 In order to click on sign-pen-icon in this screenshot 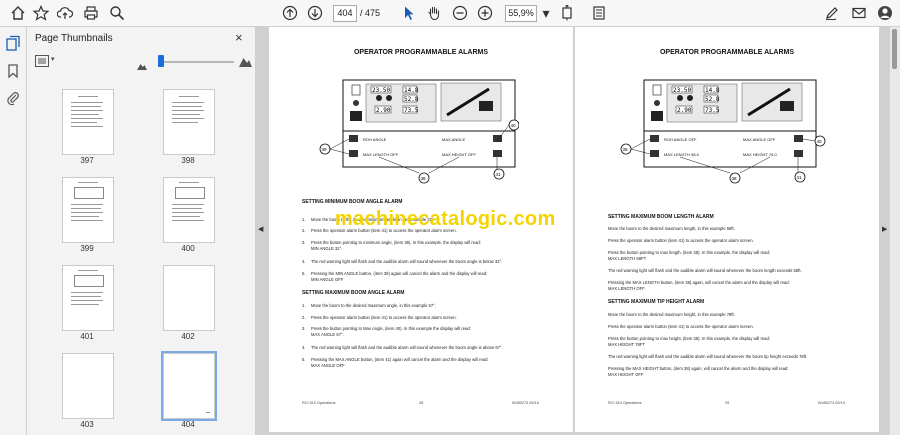, I will do `click(832, 13)`.